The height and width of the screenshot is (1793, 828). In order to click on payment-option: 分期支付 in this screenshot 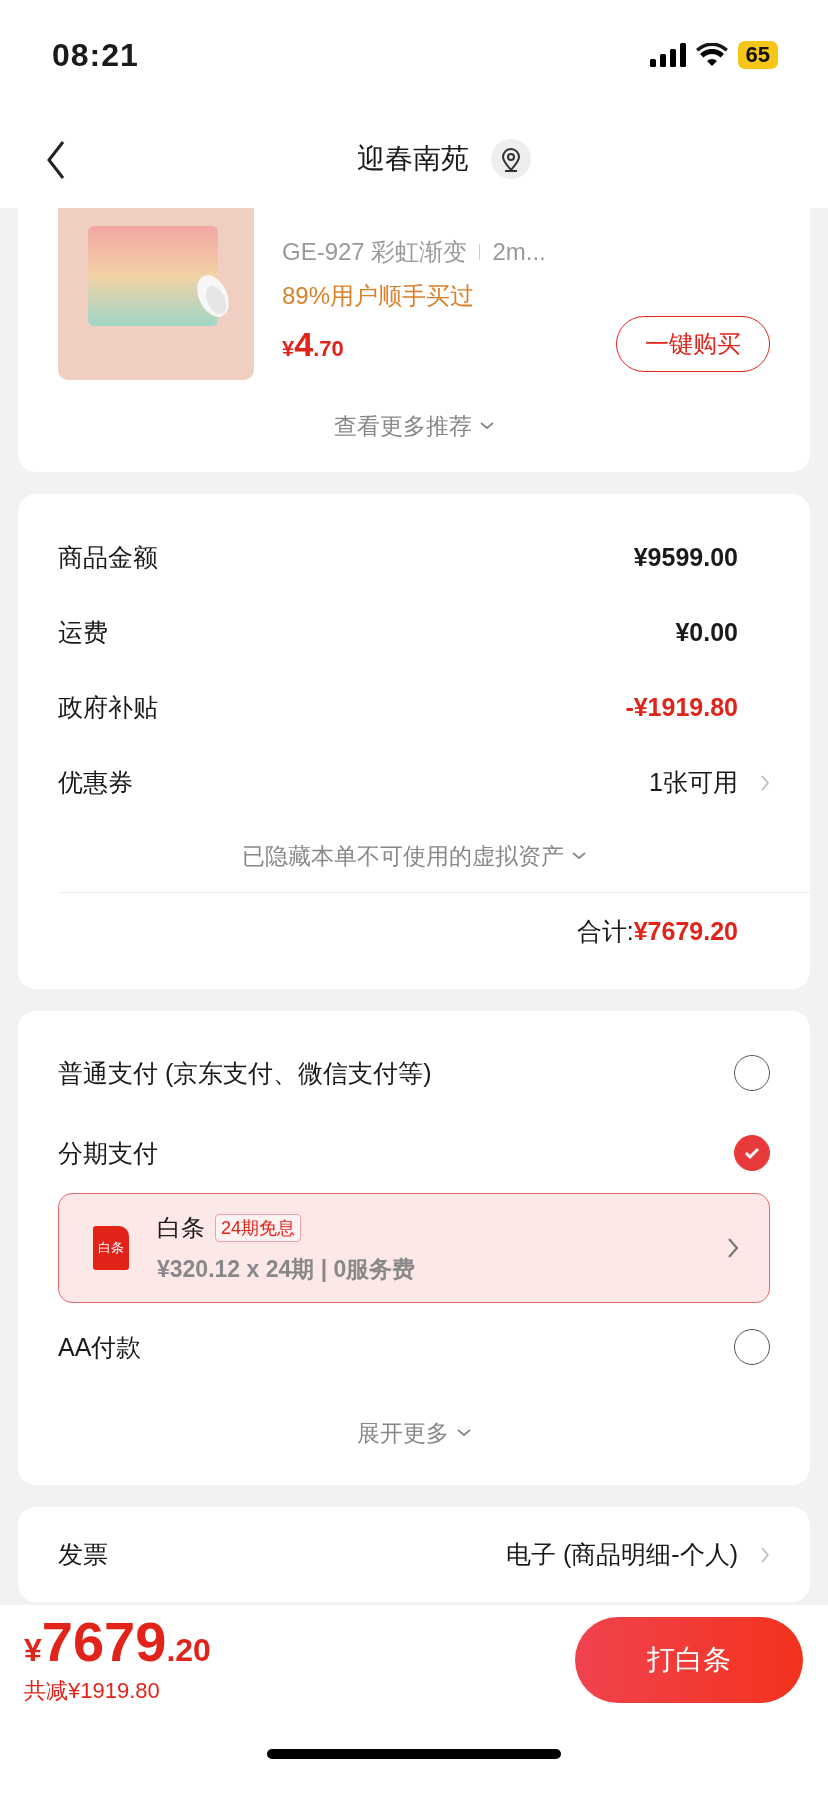, I will do `click(108, 1153)`.